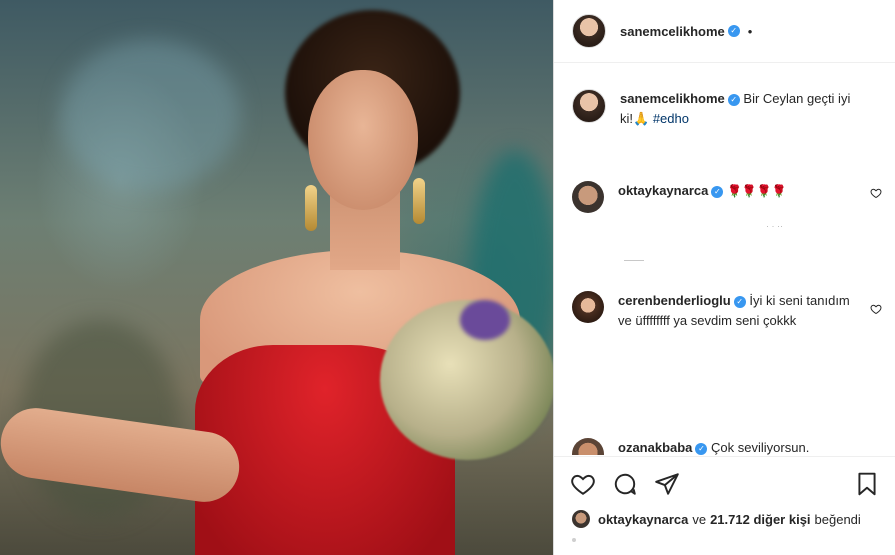 Image resolution: width=895 pixels, height=555 pixels. Describe the element at coordinates (699, 519) in the screenshot. I see `likes-connector: ve` at that location.